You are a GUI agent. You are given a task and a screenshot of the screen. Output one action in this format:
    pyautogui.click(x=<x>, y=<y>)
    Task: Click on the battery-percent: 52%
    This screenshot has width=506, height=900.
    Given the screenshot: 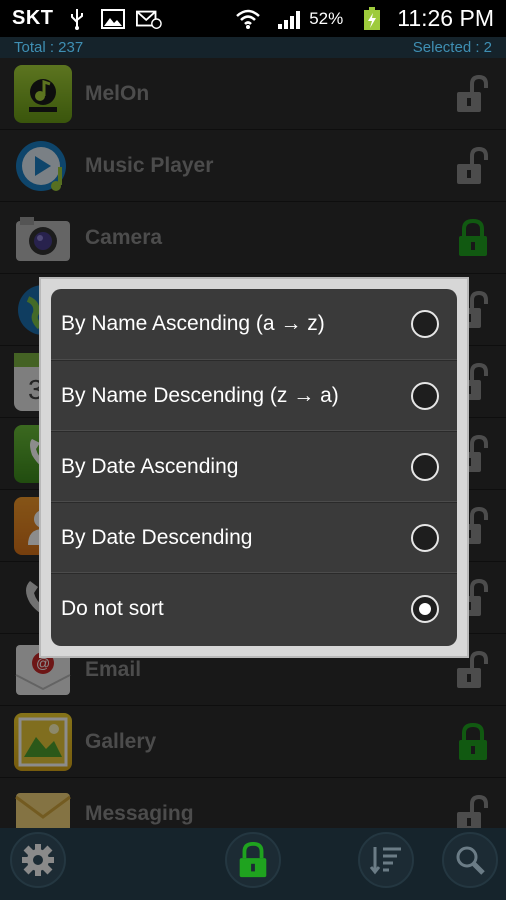 What is the action you would take?
    pyautogui.click(x=326, y=18)
    